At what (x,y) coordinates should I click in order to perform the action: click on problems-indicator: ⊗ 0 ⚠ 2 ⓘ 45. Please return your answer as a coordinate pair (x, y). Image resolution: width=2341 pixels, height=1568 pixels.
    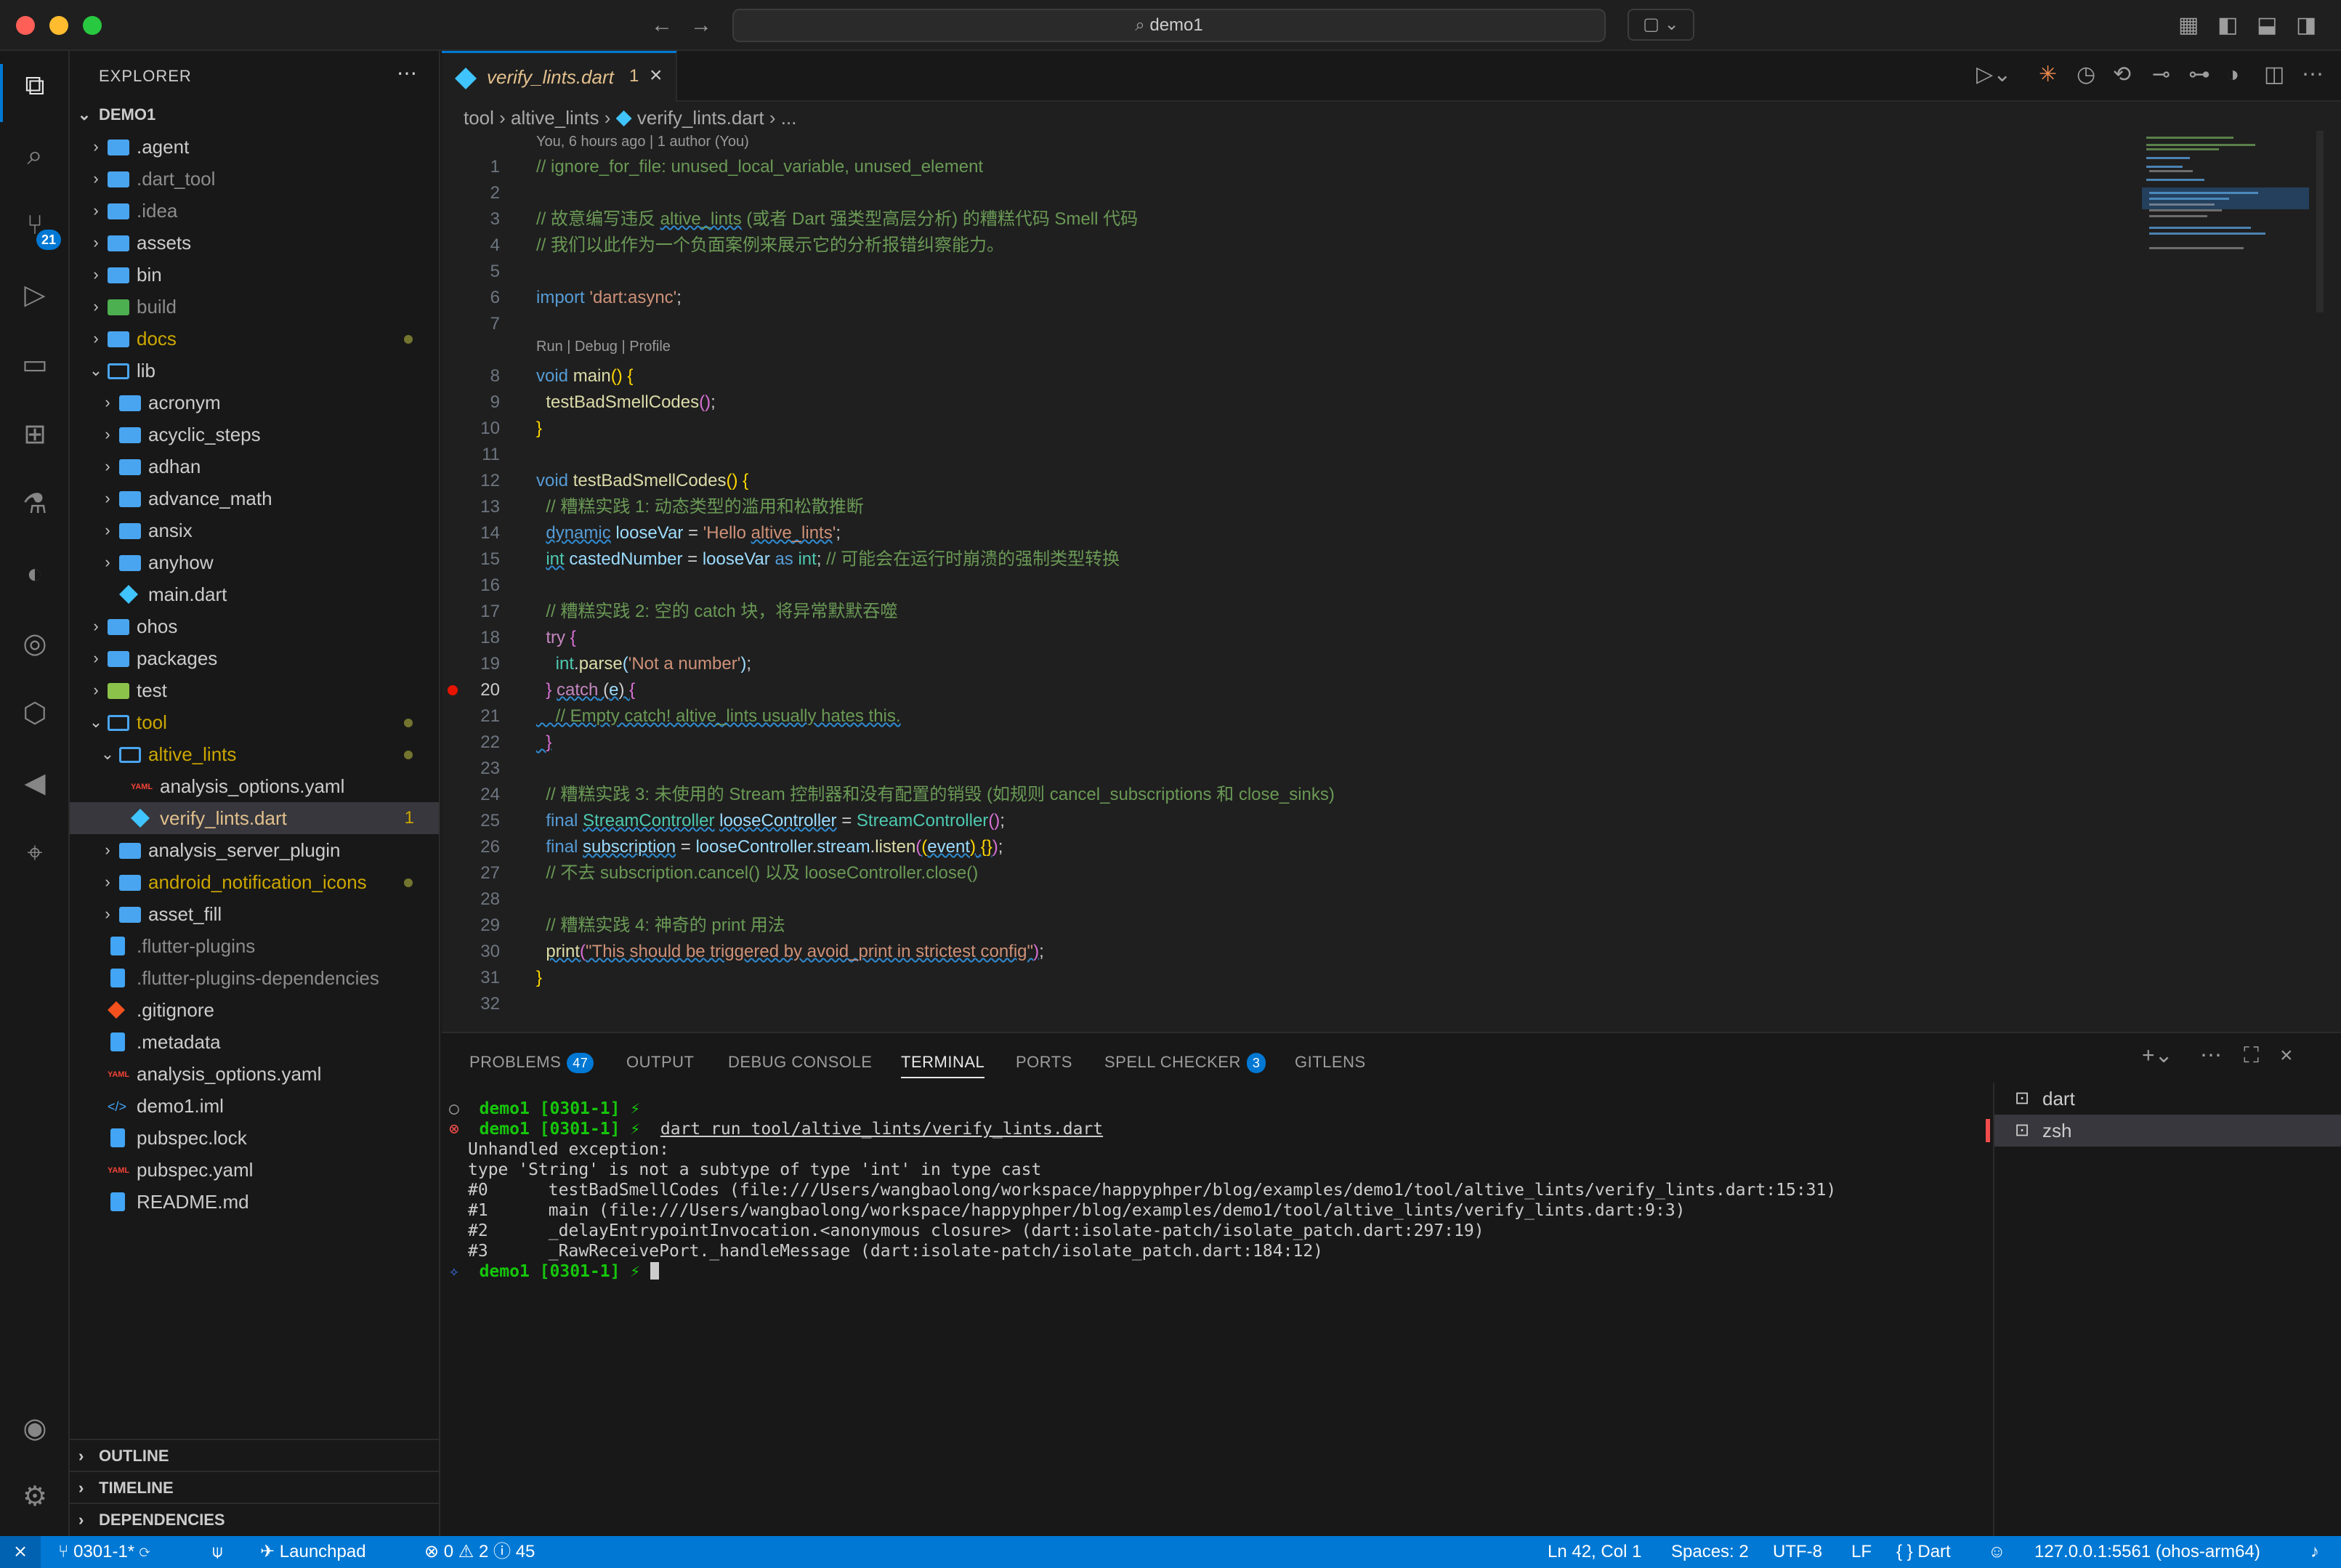
    Looking at the image, I should click on (479, 1552).